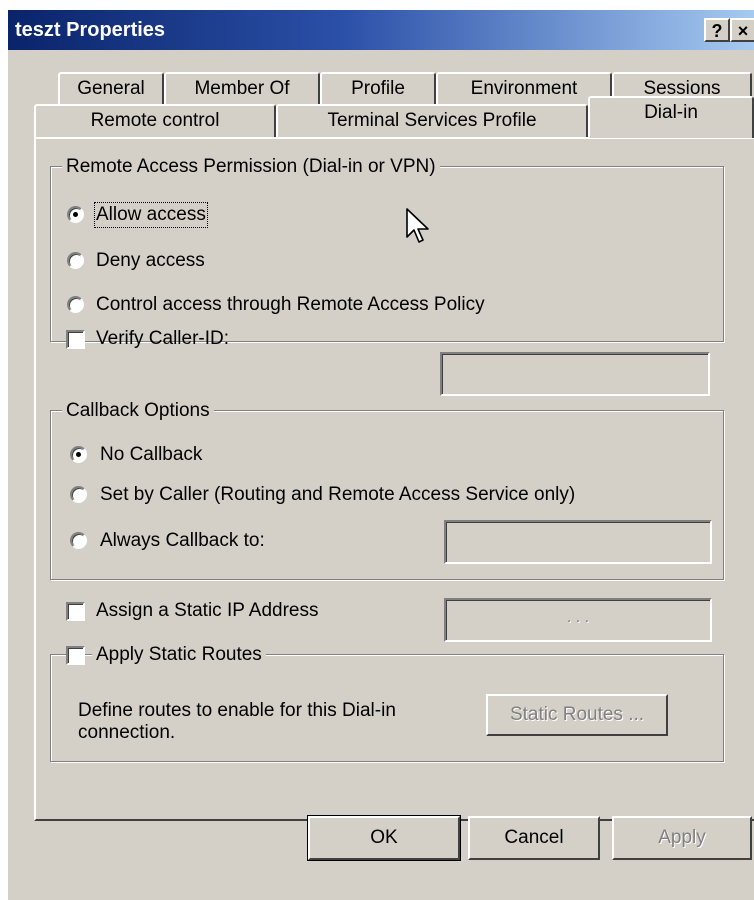  What do you see at coordinates (575, 374) in the screenshot?
I see `caller-id-input` at bounding box center [575, 374].